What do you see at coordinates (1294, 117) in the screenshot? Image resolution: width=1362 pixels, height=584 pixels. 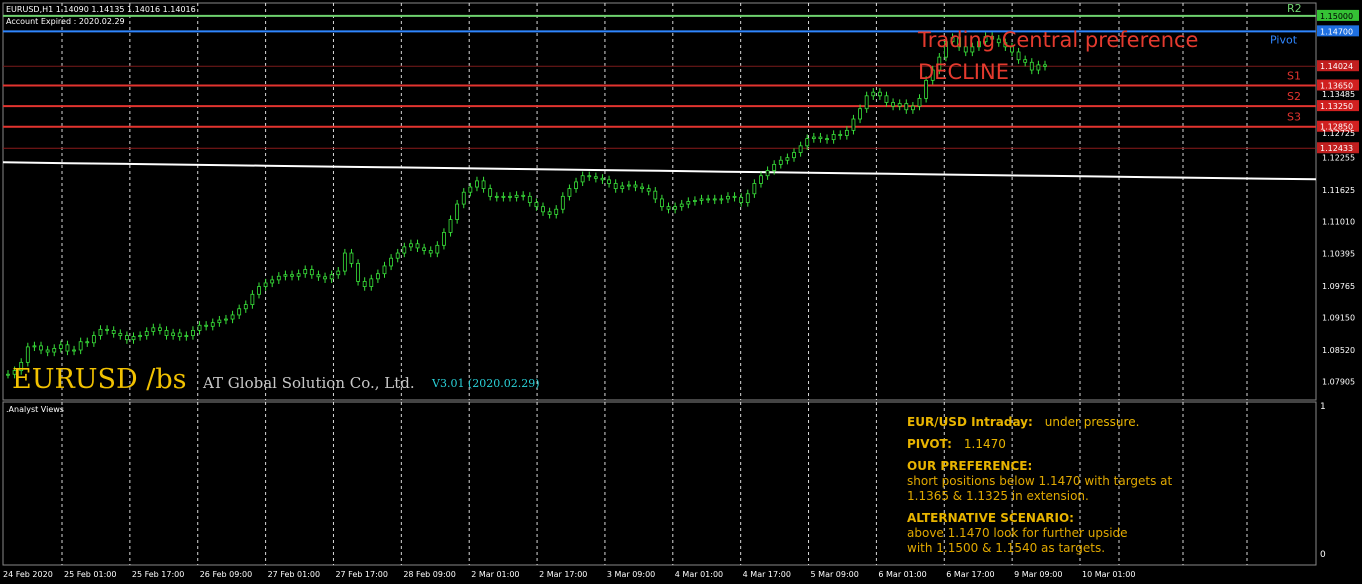 I see `level-name-s3: S3` at bounding box center [1294, 117].